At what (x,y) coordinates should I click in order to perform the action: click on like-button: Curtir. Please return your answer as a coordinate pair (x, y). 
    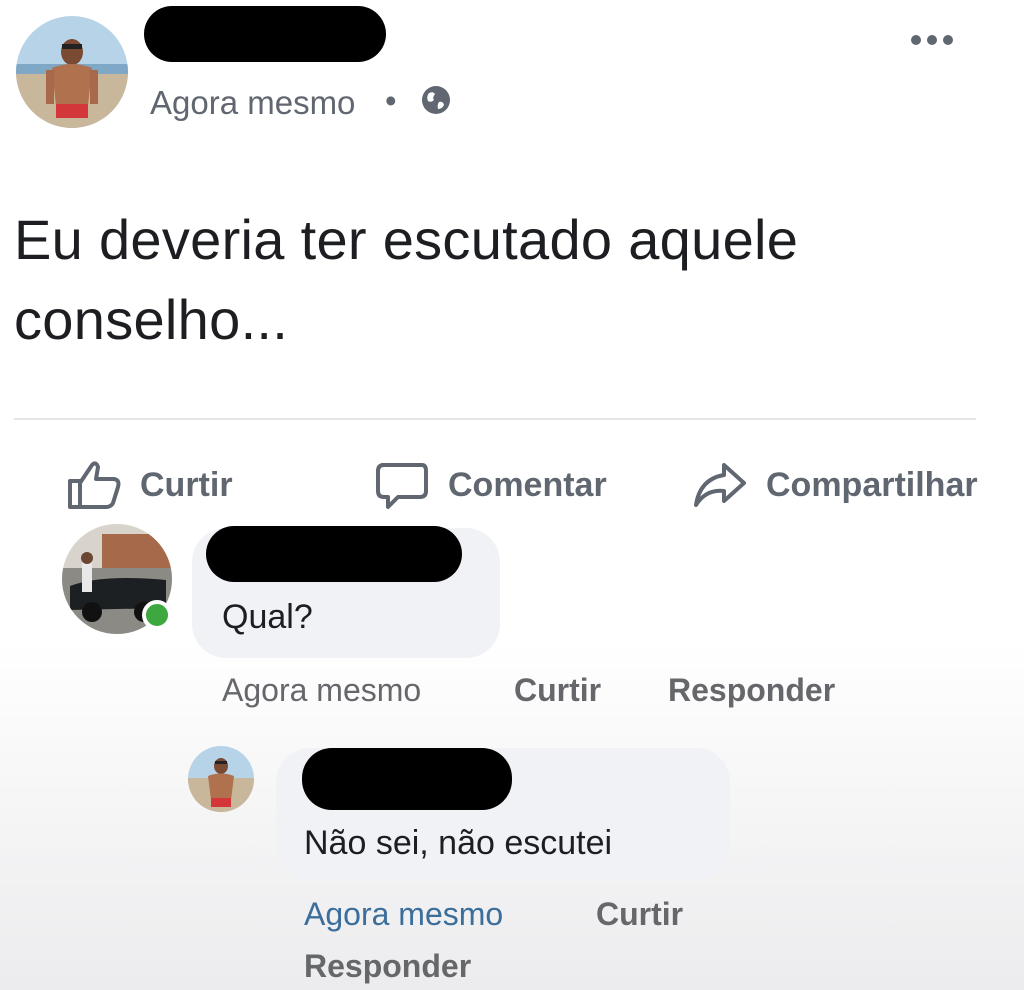
    Looking at the image, I should click on (149, 485).